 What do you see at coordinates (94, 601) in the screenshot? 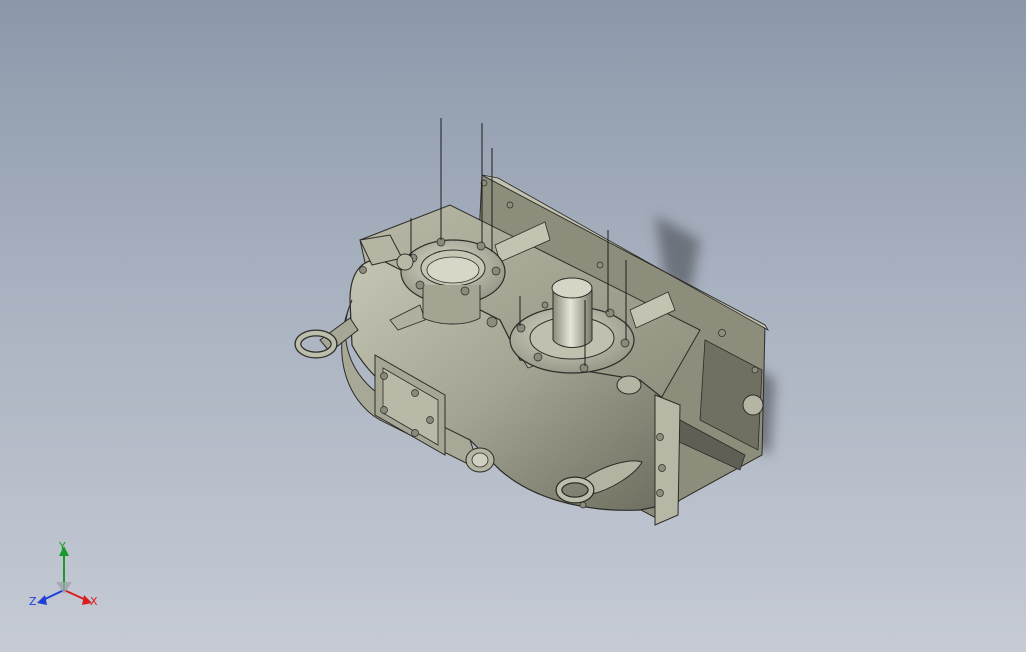
I see `x-axis-label: X` at bounding box center [94, 601].